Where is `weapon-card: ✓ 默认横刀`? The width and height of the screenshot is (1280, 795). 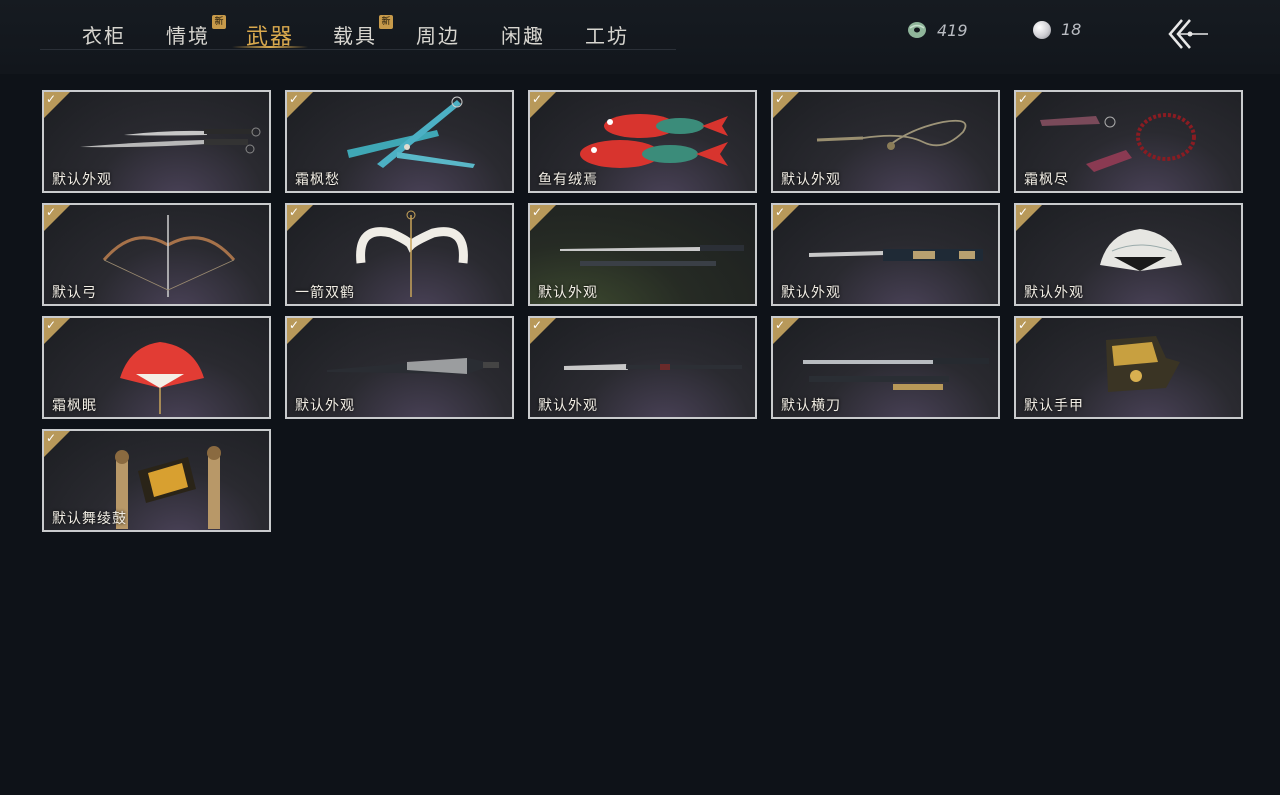
weapon-card: ✓ 默认横刀 is located at coordinates (885, 367).